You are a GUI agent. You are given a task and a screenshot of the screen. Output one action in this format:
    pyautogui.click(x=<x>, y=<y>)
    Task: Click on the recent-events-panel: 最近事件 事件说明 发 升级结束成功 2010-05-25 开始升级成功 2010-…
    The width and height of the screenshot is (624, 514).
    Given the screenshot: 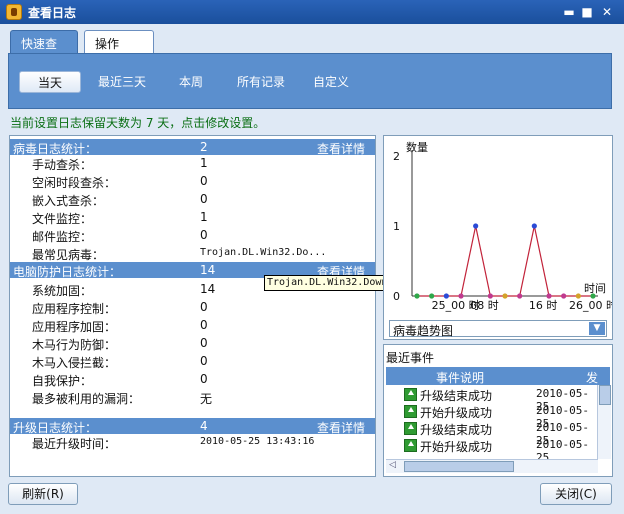 What is the action you would take?
    pyautogui.click(x=498, y=410)
    